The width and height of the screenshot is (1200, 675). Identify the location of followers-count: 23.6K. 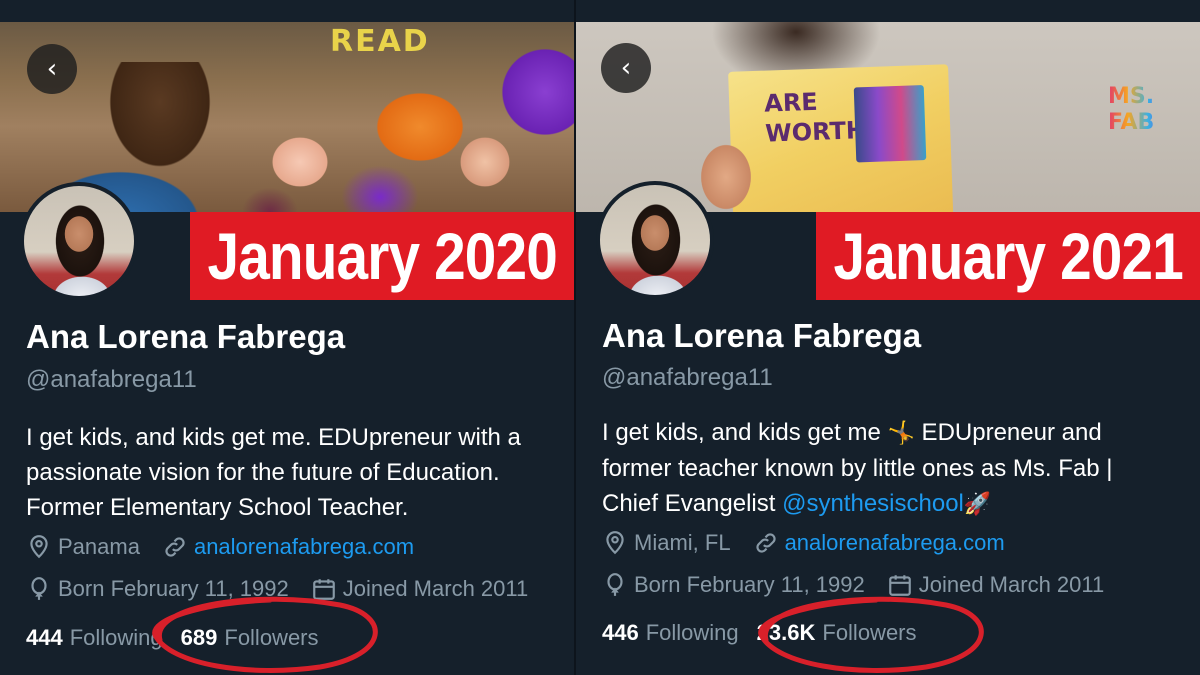
(786, 632).